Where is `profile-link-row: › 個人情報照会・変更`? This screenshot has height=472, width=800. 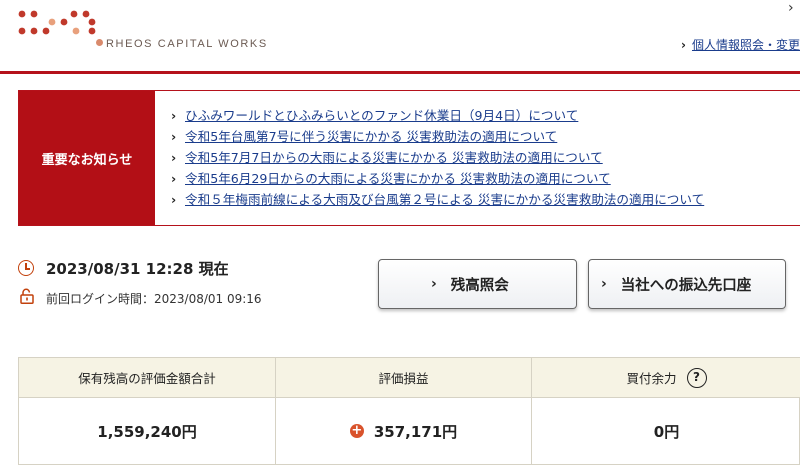
profile-link-row: › 個人情報照会・変更 is located at coordinates (740, 44).